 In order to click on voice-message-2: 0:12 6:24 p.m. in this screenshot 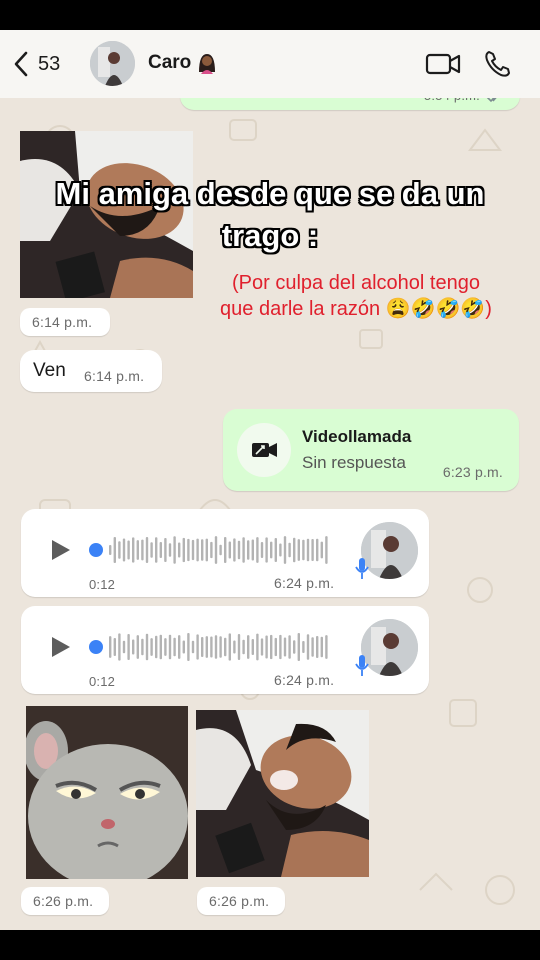, I will do `click(225, 650)`.